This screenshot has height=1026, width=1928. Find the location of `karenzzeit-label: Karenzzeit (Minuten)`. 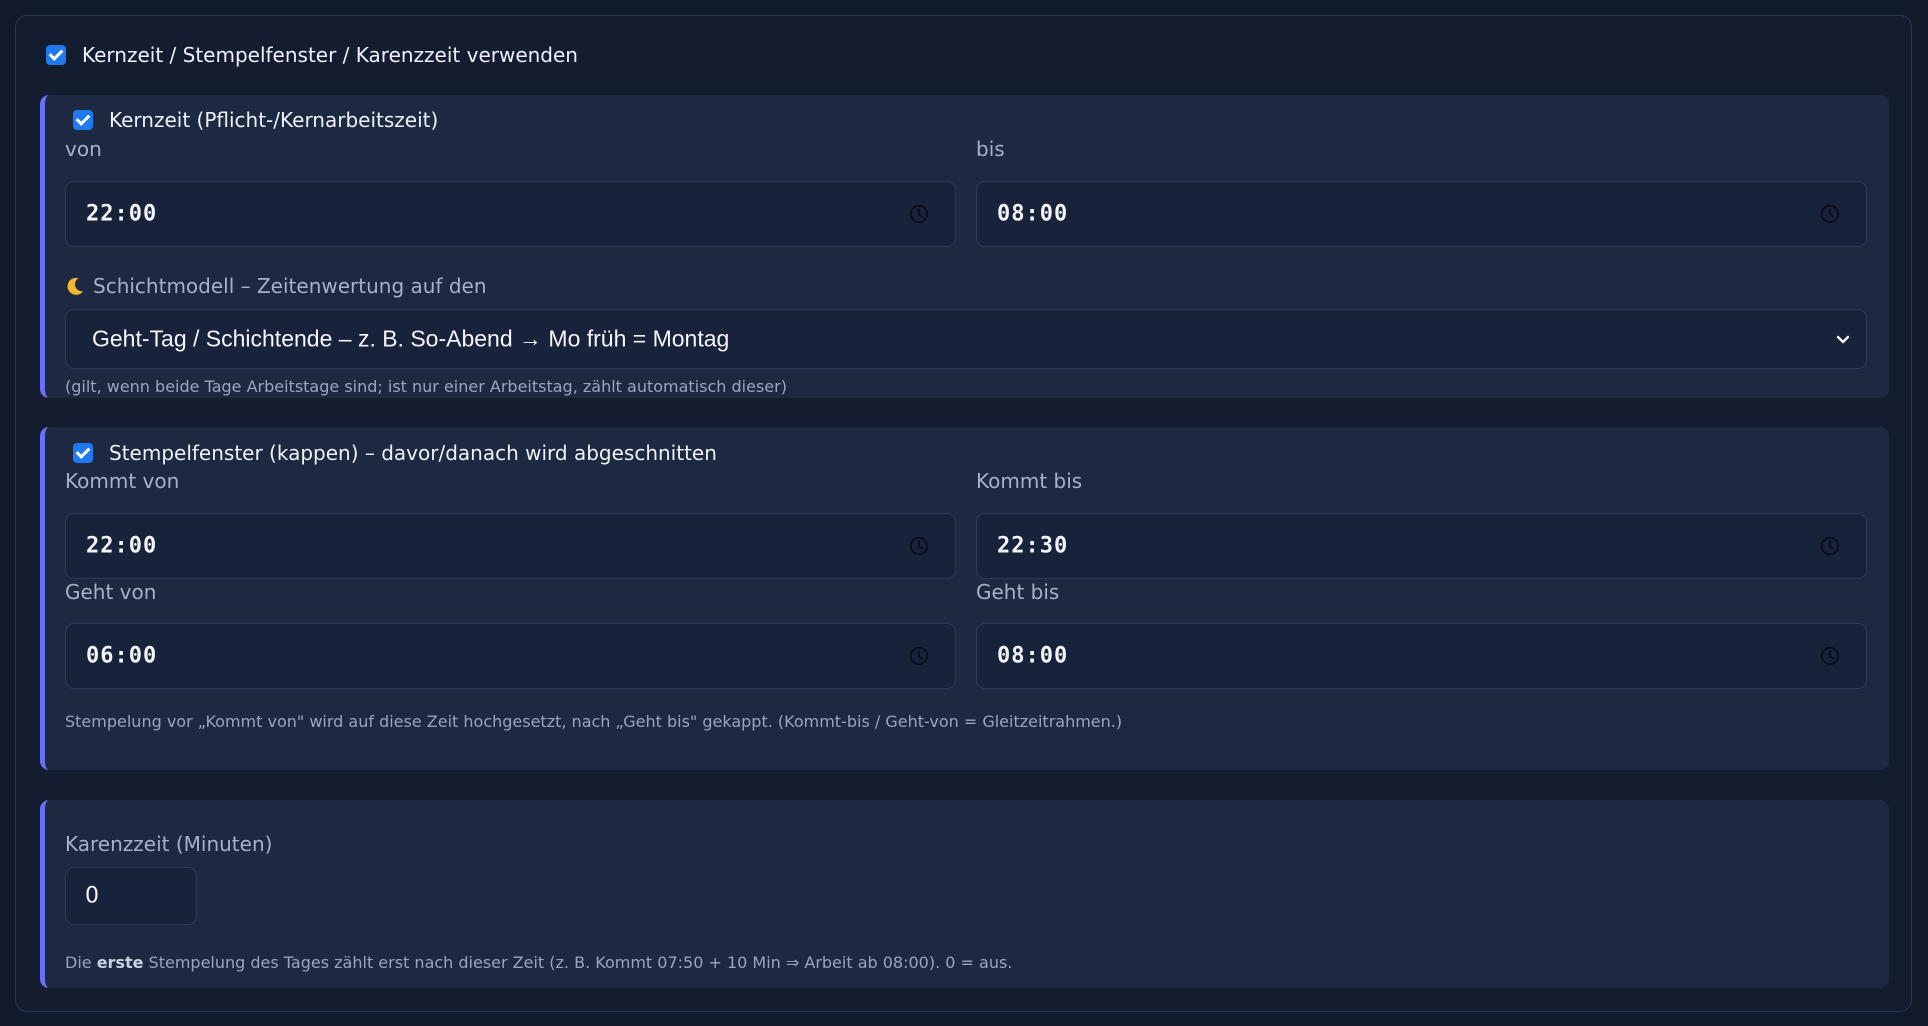

karenzzeit-label: Karenzzeit (Minuten) is located at coordinates (169, 844).